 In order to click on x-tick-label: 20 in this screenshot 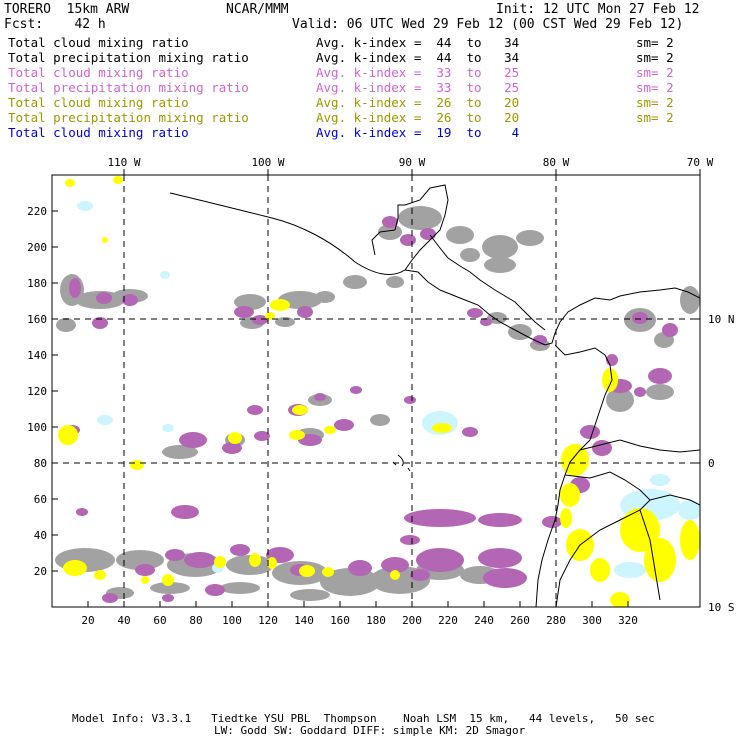, I will do `click(87, 620)`.